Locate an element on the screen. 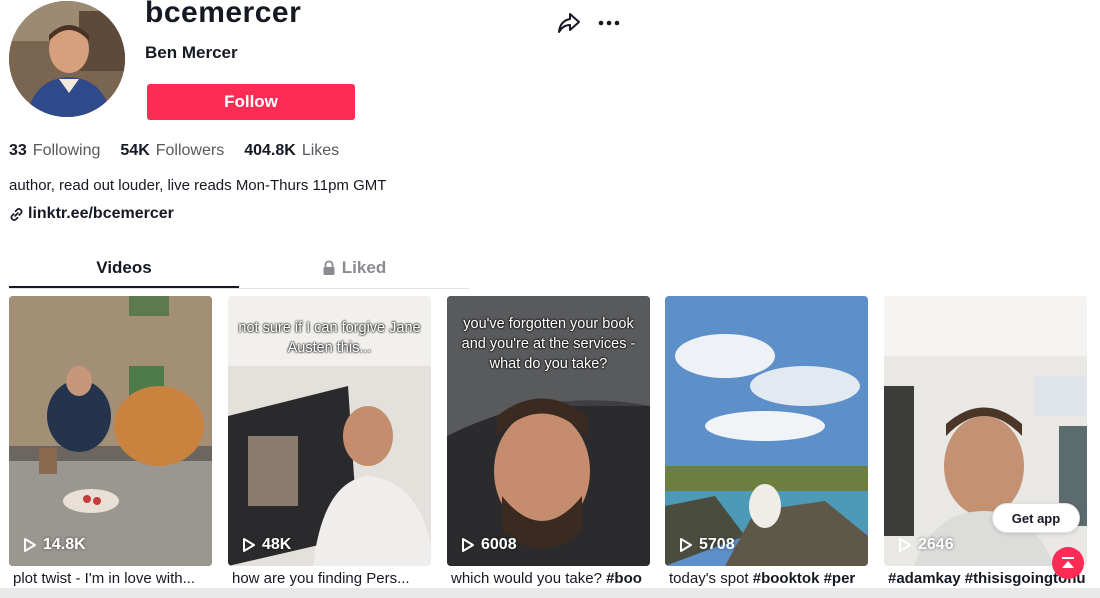 The height and width of the screenshot is (598, 1100). video-caption-hashtag: #boo is located at coordinates (624, 578).